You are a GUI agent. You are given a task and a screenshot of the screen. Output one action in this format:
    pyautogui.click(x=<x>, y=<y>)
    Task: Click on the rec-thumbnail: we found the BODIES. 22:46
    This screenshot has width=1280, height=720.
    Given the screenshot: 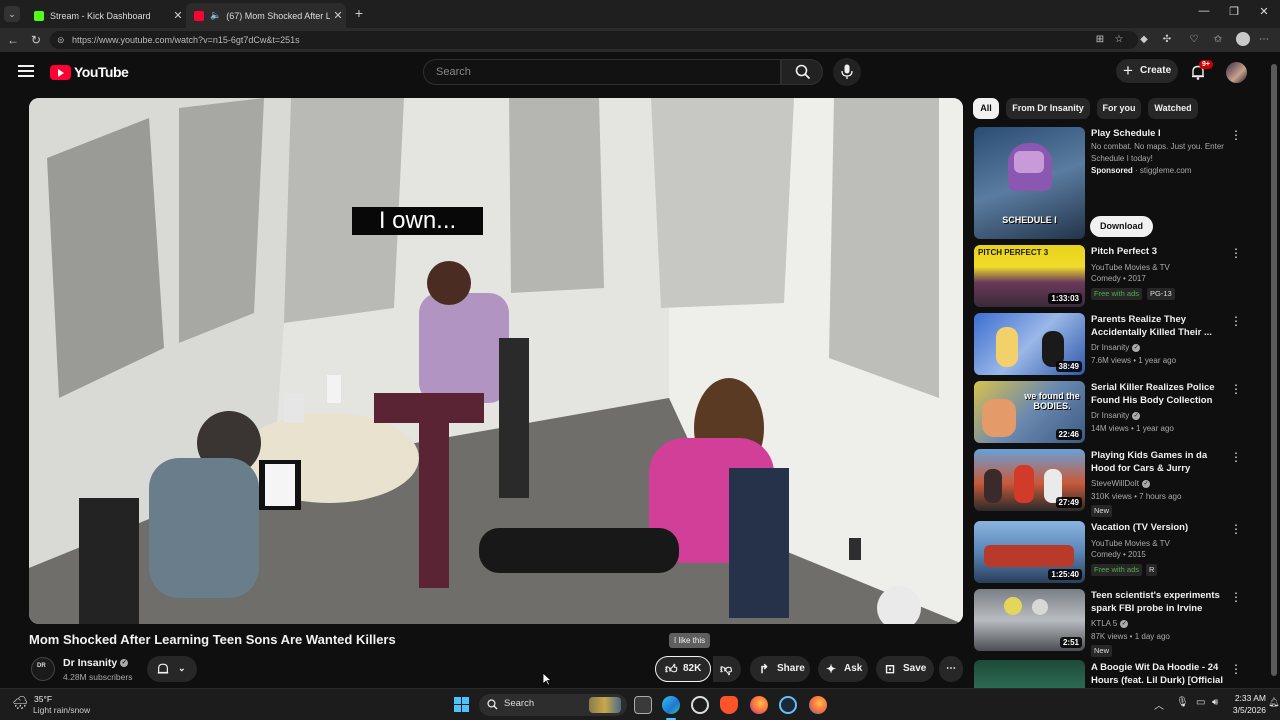 What is the action you would take?
    pyautogui.click(x=1029, y=412)
    